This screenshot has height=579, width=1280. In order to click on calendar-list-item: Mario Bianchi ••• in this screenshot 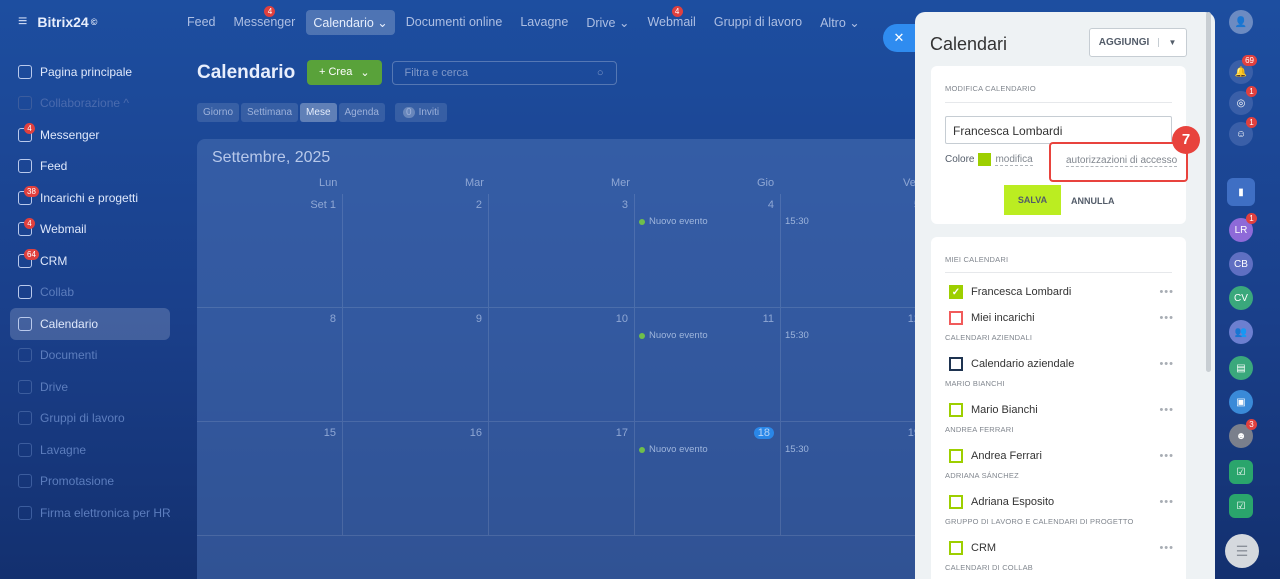, I will do `click(1061, 410)`.